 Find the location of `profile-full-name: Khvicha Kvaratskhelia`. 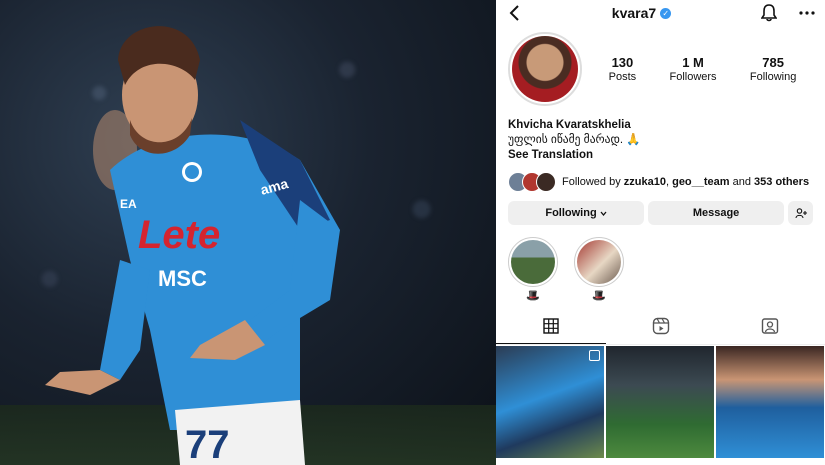

profile-full-name: Khvicha Kvaratskhelia is located at coordinates (569, 125).